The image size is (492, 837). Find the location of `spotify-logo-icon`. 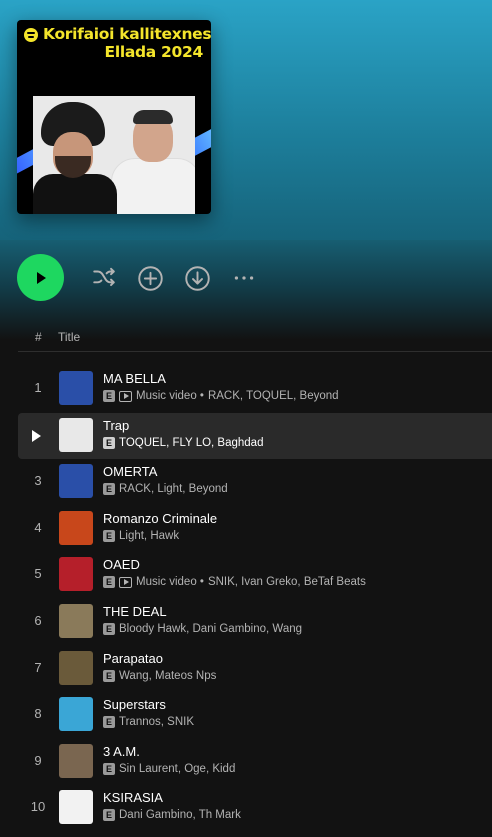

spotify-logo-icon is located at coordinates (31, 35).